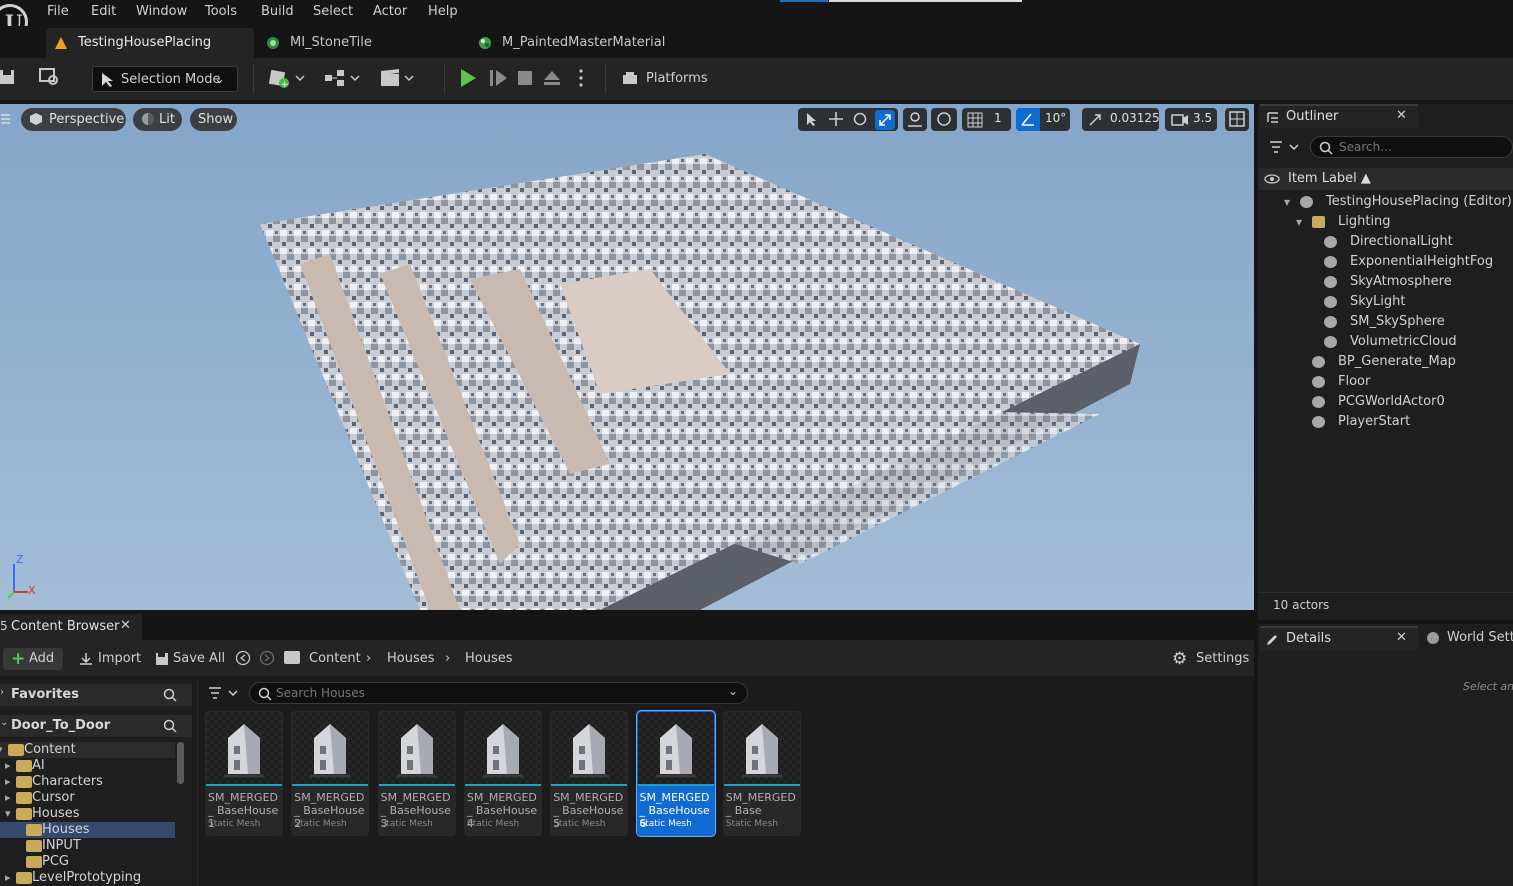 This screenshot has width=1513, height=886. What do you see at coordinates (268, 658) in the screenshot?
I see `forward-icon` at bounding box center [268, 658].